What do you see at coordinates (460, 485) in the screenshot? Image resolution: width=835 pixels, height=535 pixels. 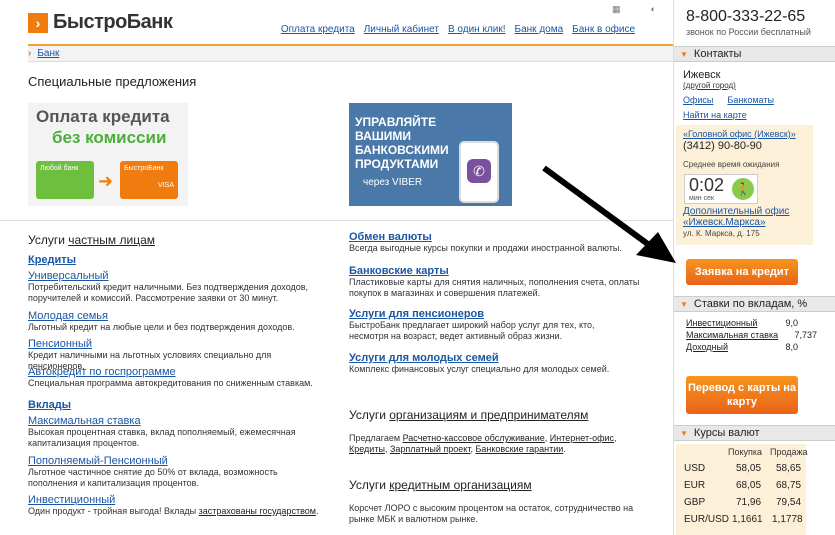 I see `credit-org-title-link: кредитным организациям` at bounding box center [460, 485].